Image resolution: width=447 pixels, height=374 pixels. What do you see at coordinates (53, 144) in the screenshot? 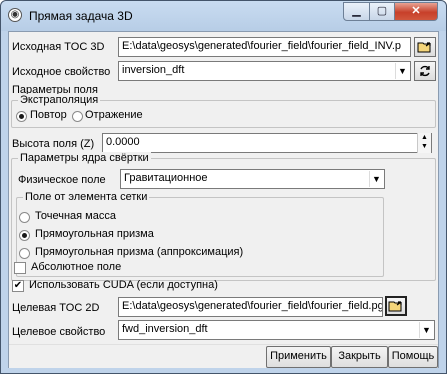
I see `field-height-label: Высота поля (Z)` at bounding box center [53, 144].